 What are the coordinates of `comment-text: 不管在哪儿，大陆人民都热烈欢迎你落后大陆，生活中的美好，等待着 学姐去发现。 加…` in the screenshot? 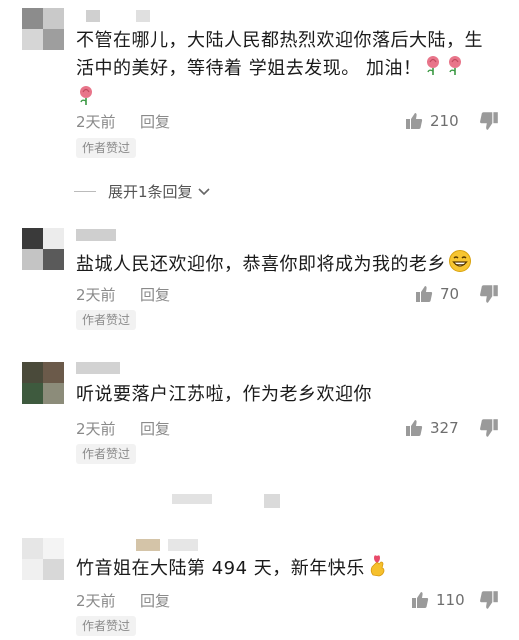 It's located at (286, 71).